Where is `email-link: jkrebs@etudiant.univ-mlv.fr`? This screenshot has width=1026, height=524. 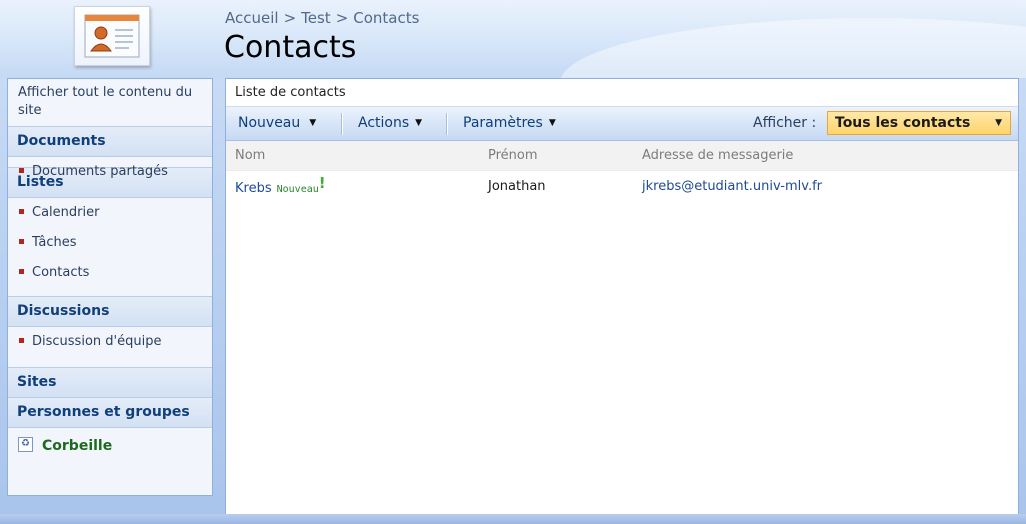 email-link: jkrebs@etudiant.univ-mlv.fr is located at coordinates (732, 186).